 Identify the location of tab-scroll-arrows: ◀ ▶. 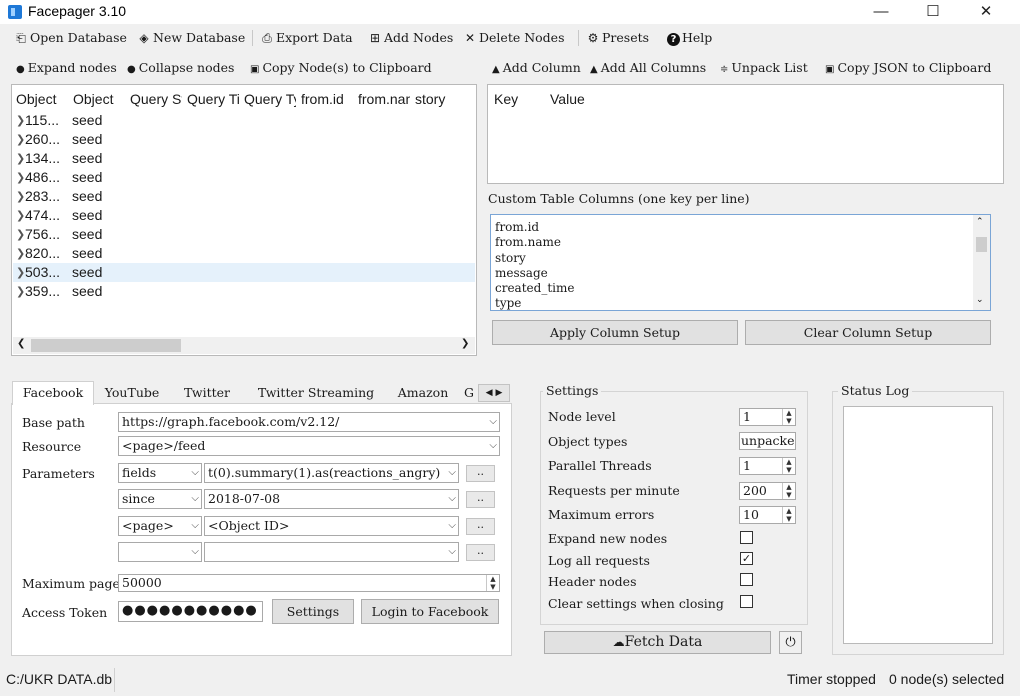
(494, 393).